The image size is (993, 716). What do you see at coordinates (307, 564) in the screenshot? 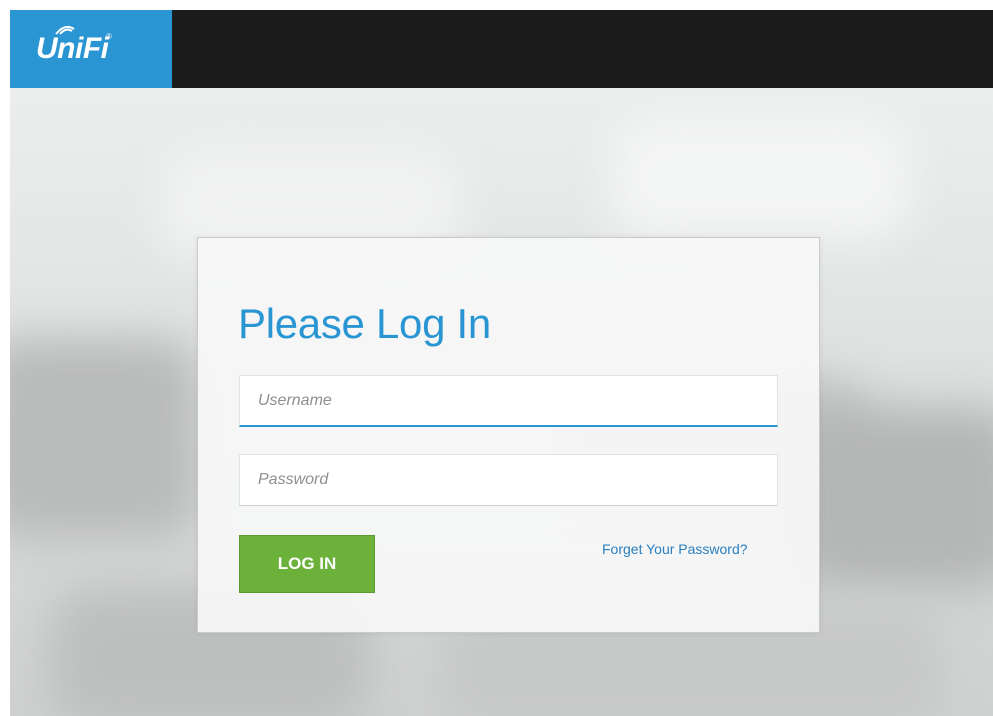
I see `login-button: LOG IN` at bounding box center [307, 564].